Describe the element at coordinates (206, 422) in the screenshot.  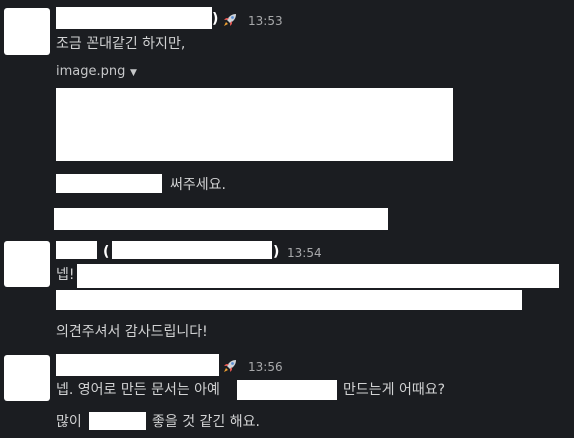
I see `message-text: 좋을 것 같긴 해요.` at that location.